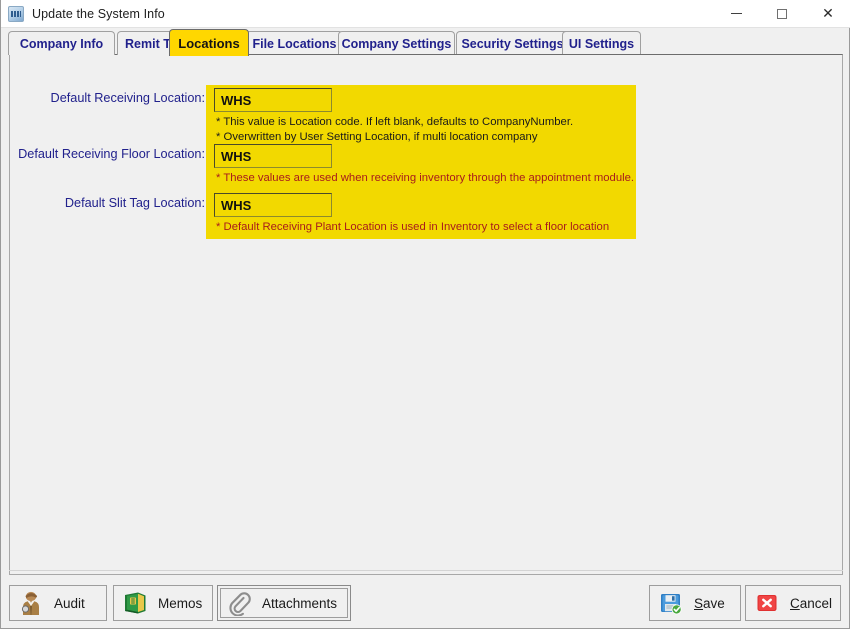  Describe the element at coordinates (273, 156) in the screenshot. I see `default-receiving-floor-location-input` at that location.